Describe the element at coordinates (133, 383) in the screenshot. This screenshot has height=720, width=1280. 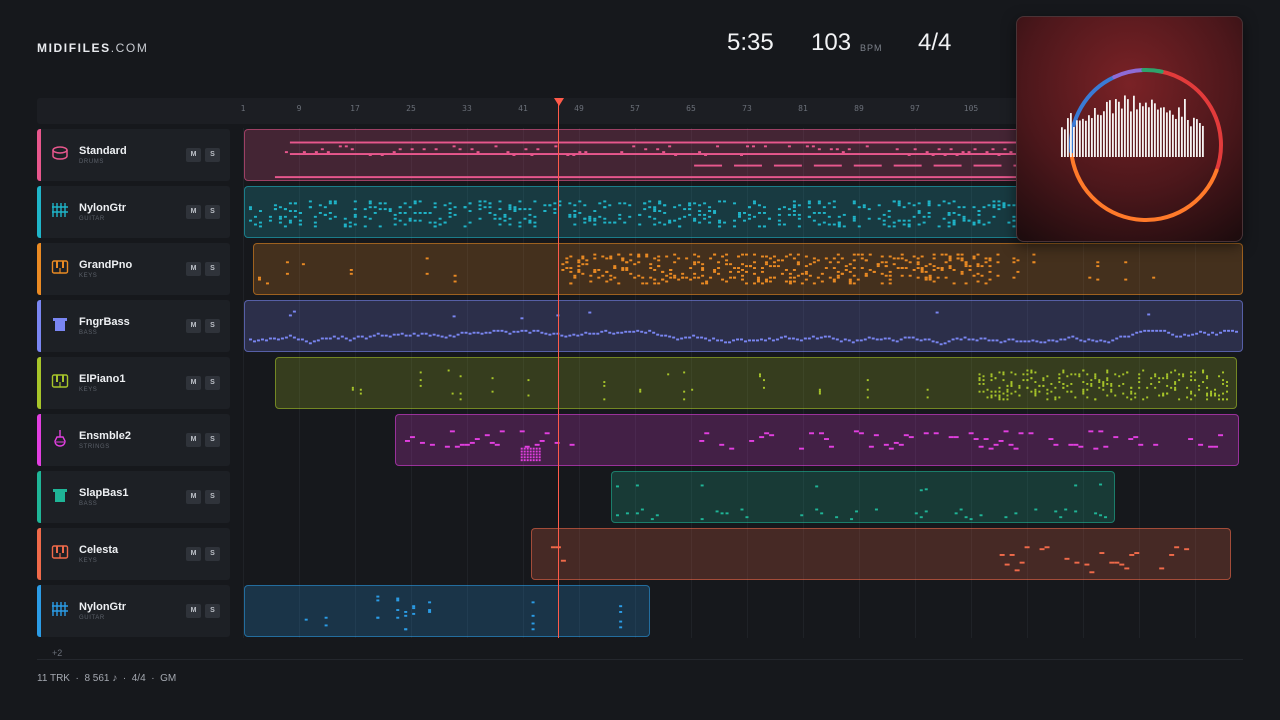
I see `track-header: ElPiano1 KEYS M S` at that location.